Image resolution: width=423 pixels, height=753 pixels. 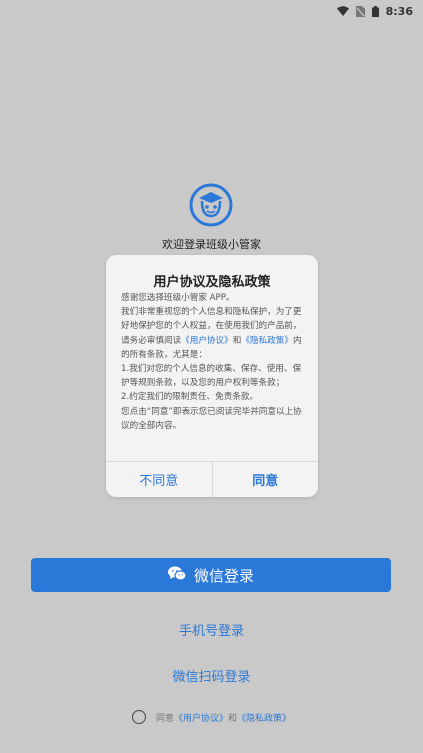 What do you see at coordinates (211, 11) in the screenshot?
I see `status-bar: 8:36` at bounding box center [211, 11].